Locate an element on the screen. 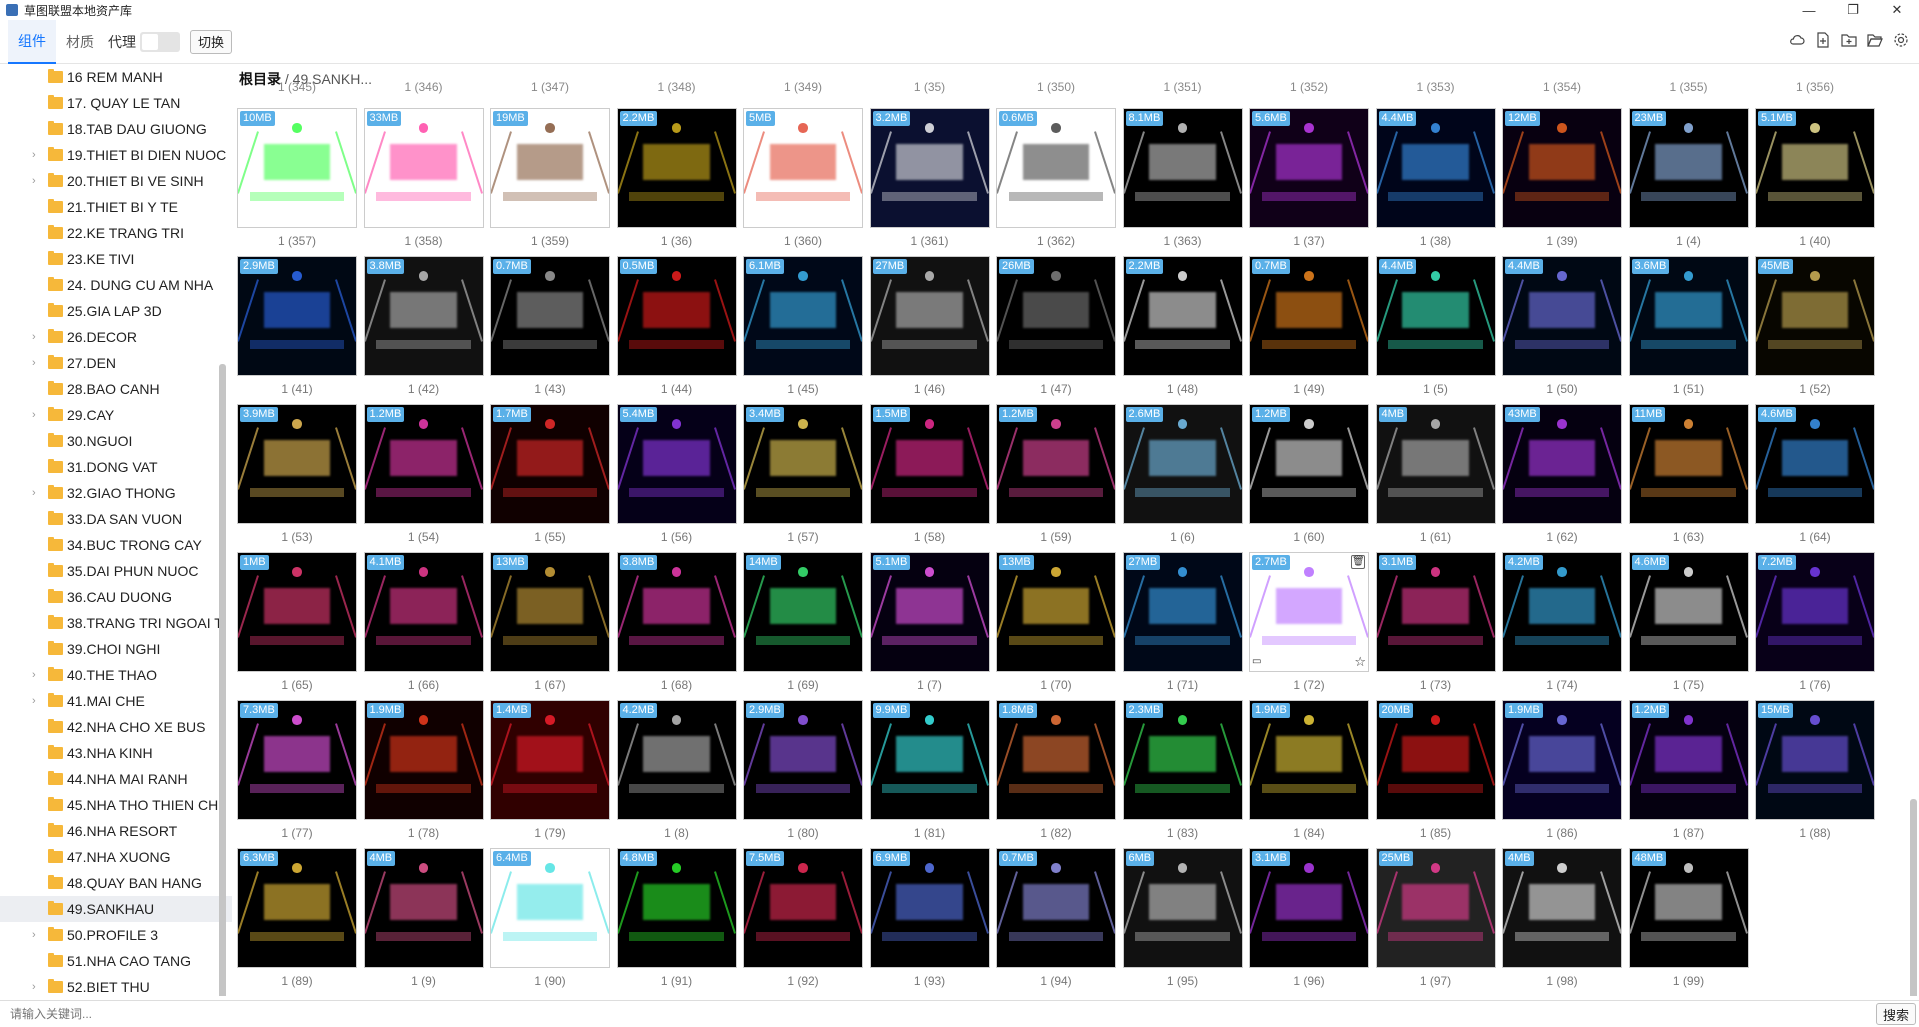 The height and width of the screenshot is (1027, 1919). asset-card: 20MB 1 (85) is located at coordinates (1435, 773).